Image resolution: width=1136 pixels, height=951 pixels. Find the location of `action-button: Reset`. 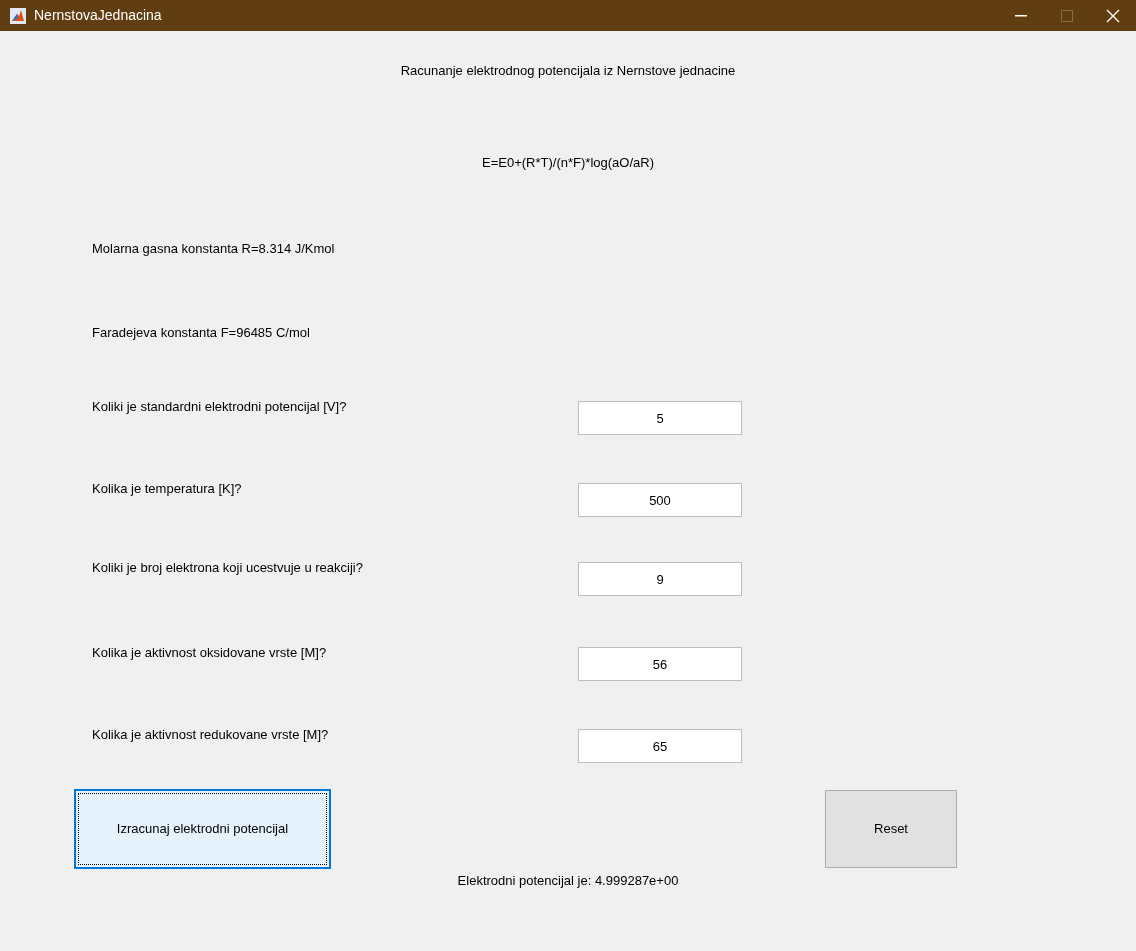

action-button: Reset is located at coordinates (891, 829).